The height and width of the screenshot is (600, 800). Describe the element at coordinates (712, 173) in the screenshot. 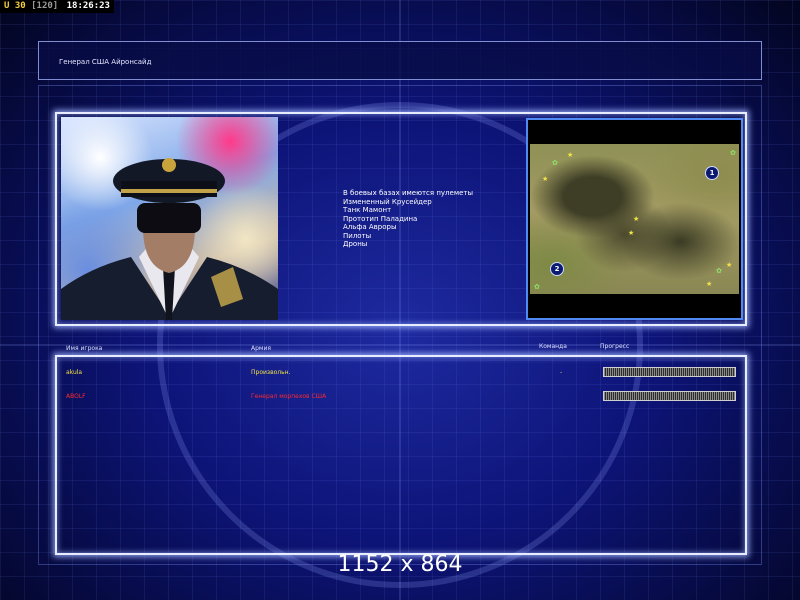

I see `spawn-marker-1: 1` at that location.